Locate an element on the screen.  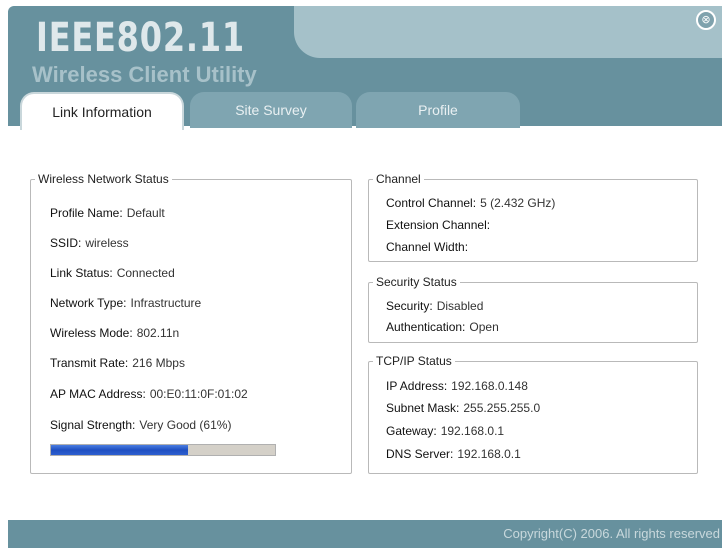
profile-name-value: Default is located at coordinates (145, 213).